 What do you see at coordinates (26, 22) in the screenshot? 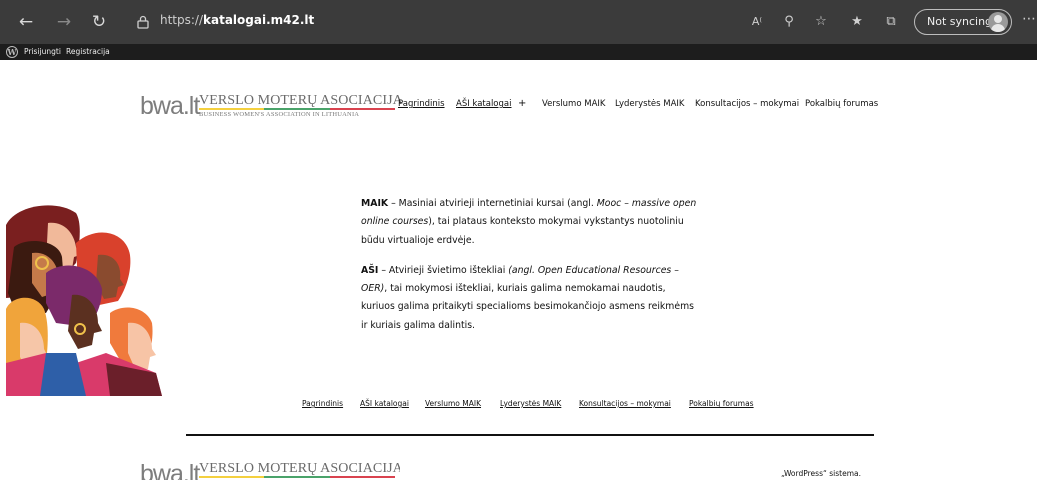
I see `back-arrow-icon: ←` at bounding box center [26, 22].